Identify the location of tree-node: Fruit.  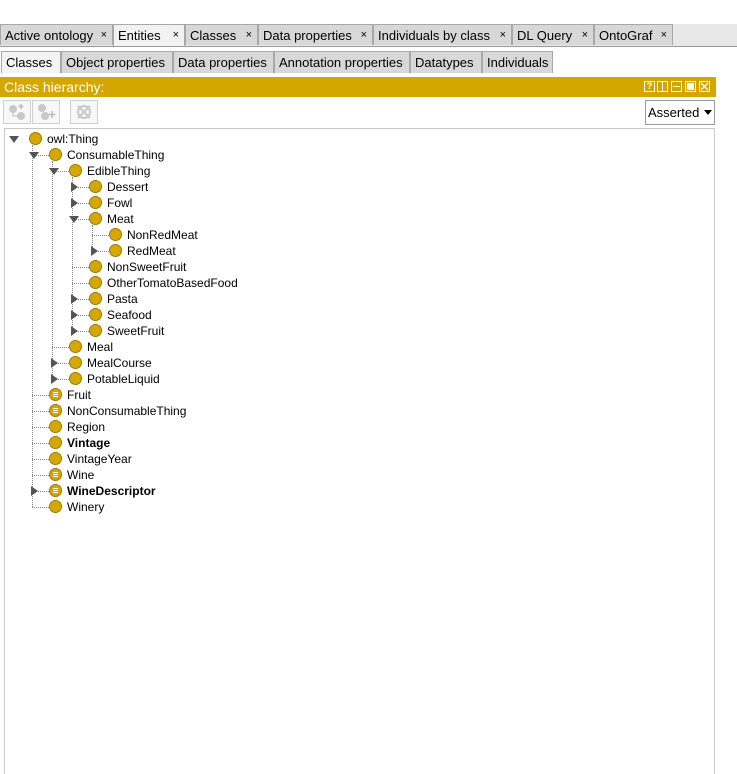
(229, 395).